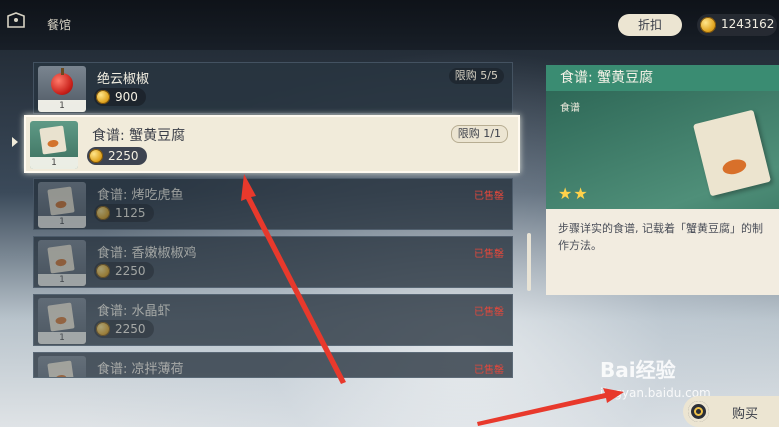 The image size is (779, 427). Describe the element at coordinates (662, 78) in the screenshot. I see `detail-title: 食谱: 蟹黄豆腐` at that location.